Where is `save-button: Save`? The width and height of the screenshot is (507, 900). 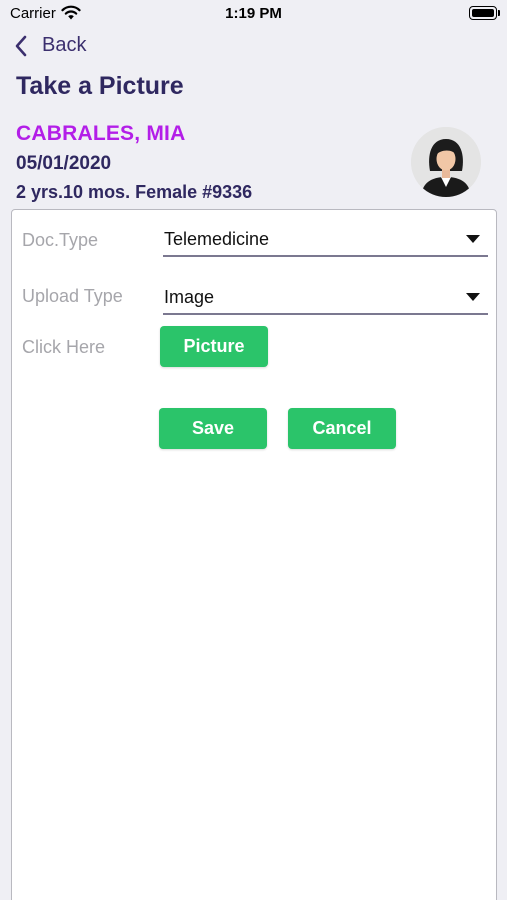 save-button: Save is located at coordinates (213, 428).